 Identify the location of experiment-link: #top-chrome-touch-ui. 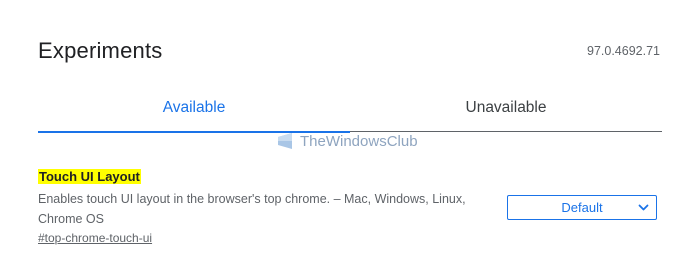
(95, 238).